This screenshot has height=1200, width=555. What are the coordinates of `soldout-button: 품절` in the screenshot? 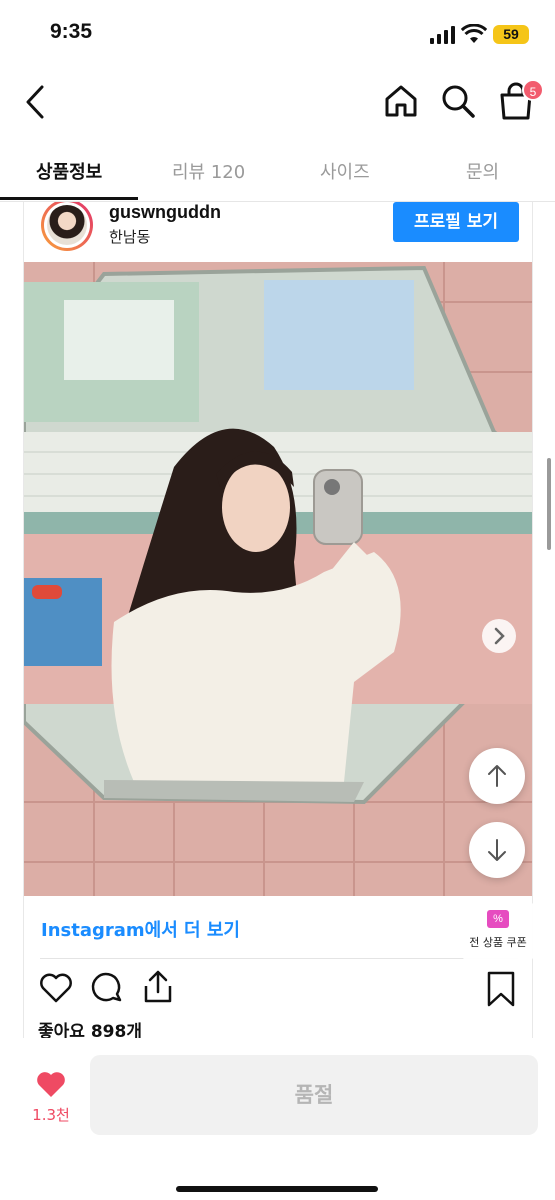 It's located at (314, 1095).